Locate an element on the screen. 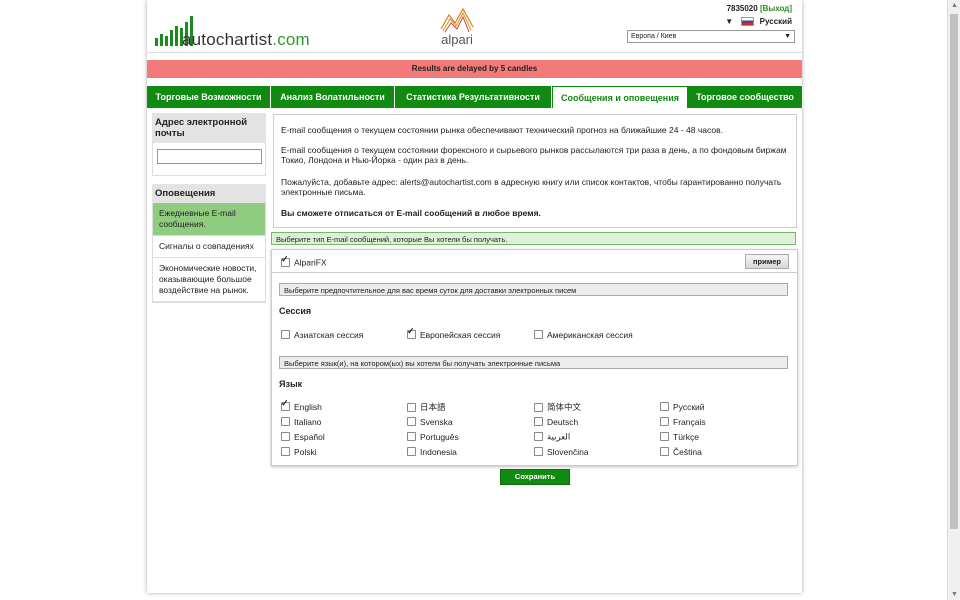 The width and height of the screenshot is (960, 600). tab-performance-stats: Статистика Результативности is located at coordinates (473, 97).